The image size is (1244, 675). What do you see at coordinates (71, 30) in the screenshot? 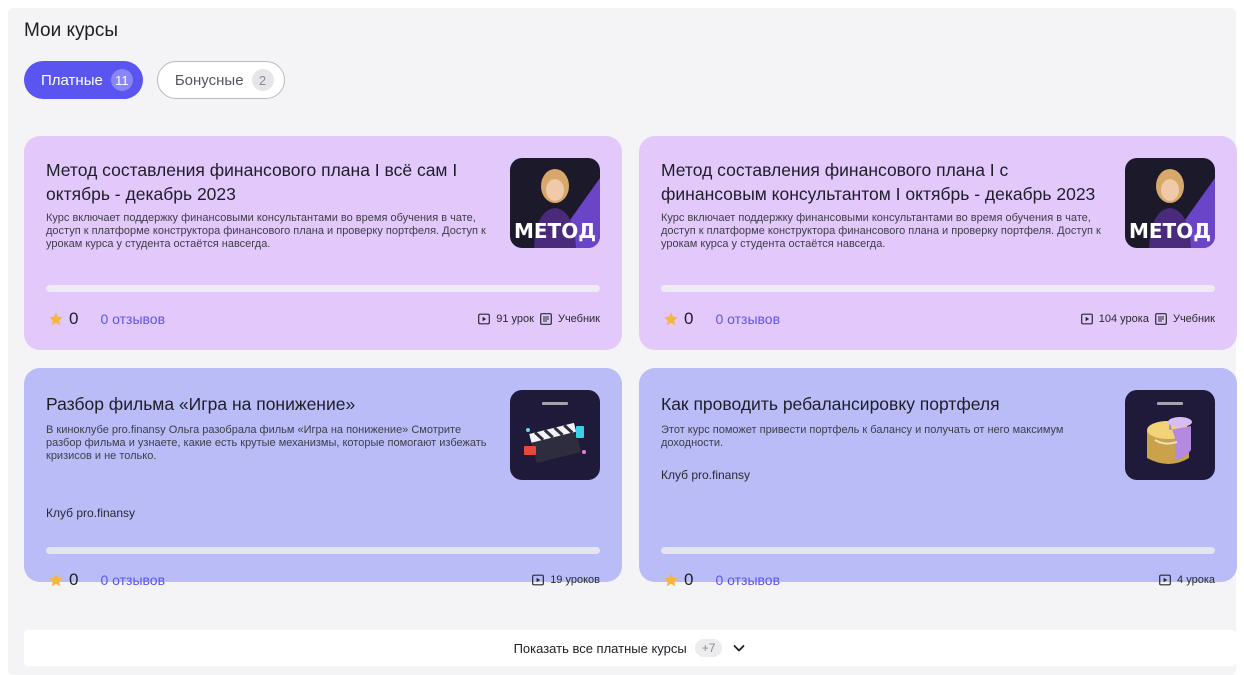
I see `section-title: Мои курсы` at bounding box center [71, 30].